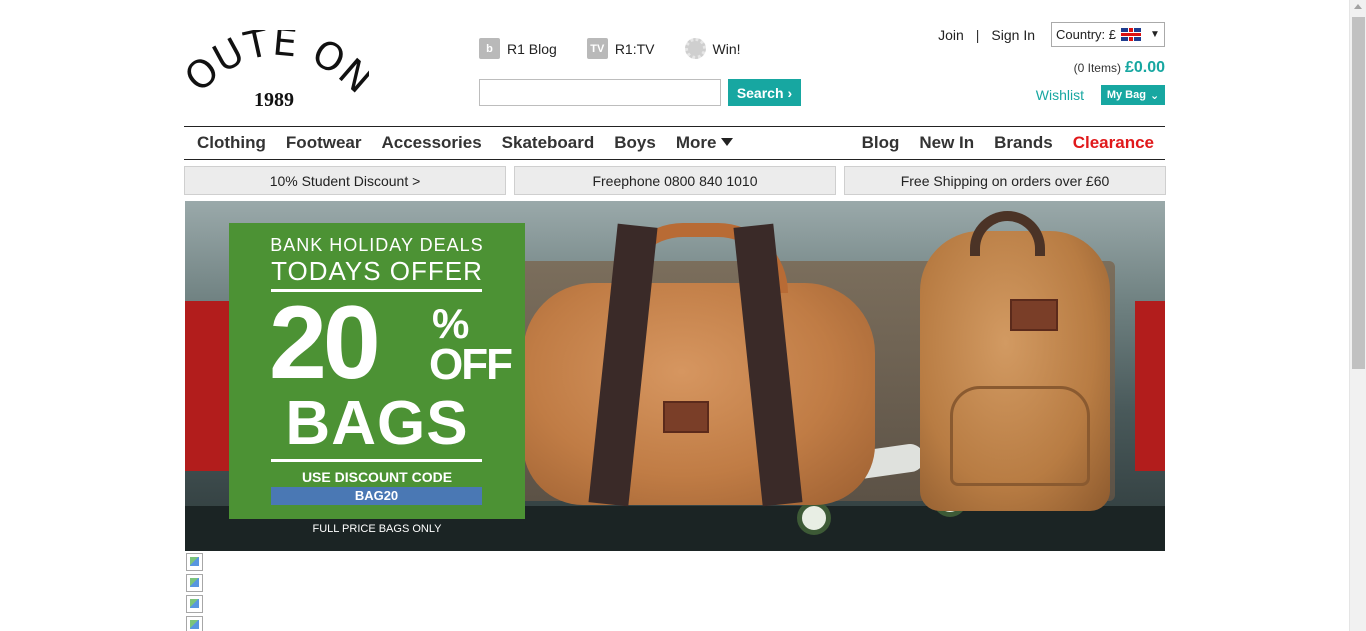 This screenshot has height=631, width=1366. I want to click on nav-brands: Brands, so click(1023, 143).